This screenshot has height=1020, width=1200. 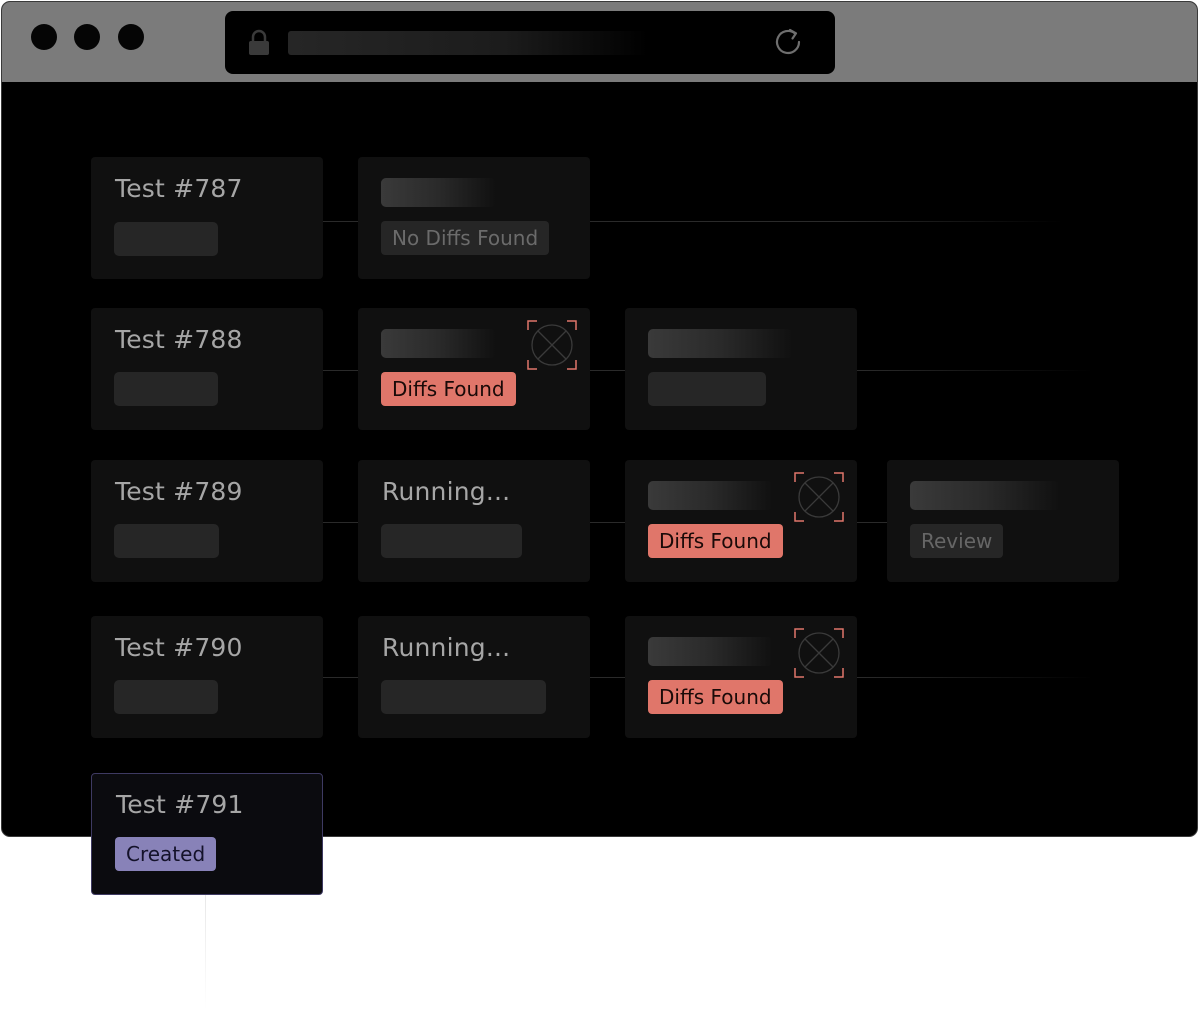 I want to click on test-card-787: Test #787, so click(x=207, y=218).